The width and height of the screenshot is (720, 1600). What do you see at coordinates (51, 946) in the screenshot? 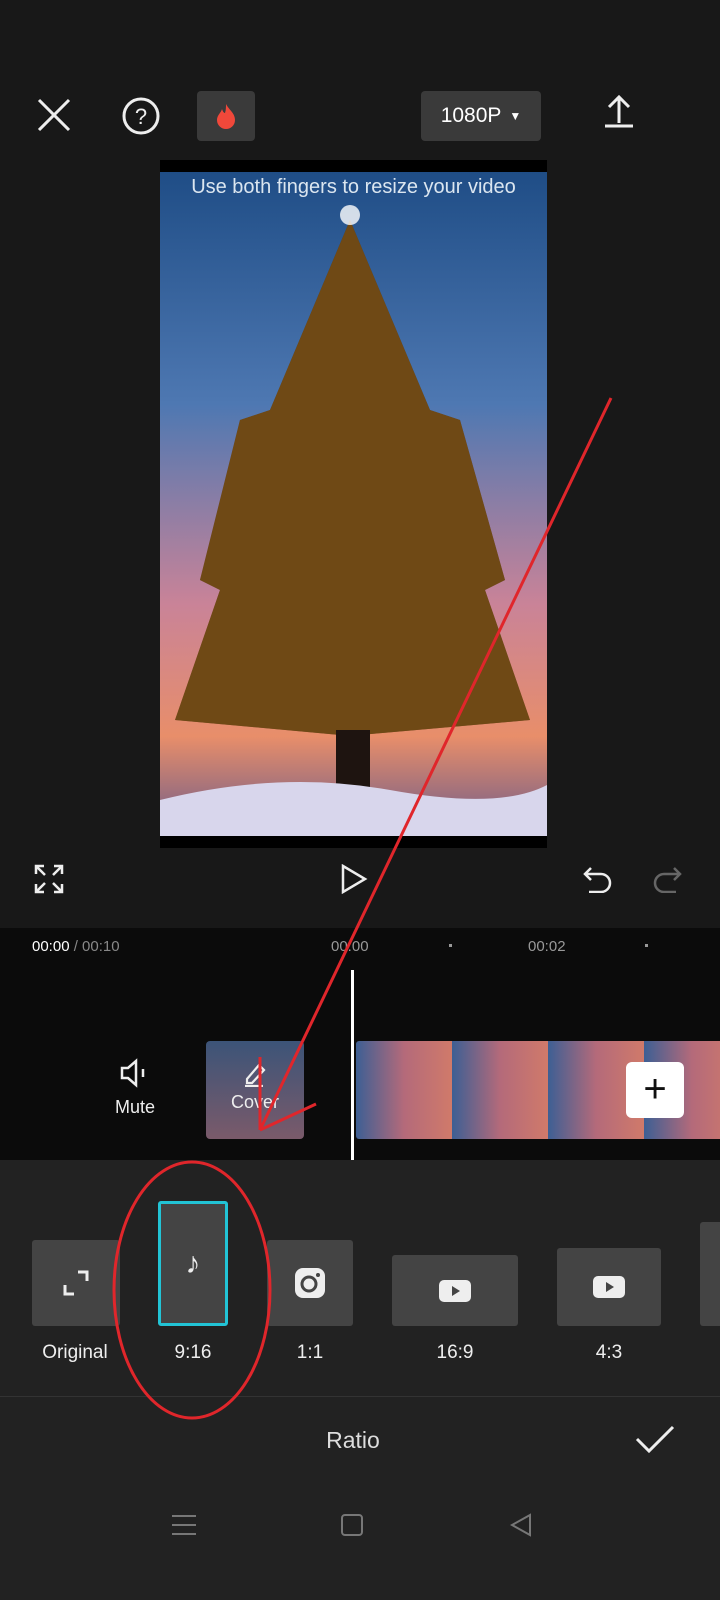
I see `current-time: 00:00` at bounding box center [51, 946].